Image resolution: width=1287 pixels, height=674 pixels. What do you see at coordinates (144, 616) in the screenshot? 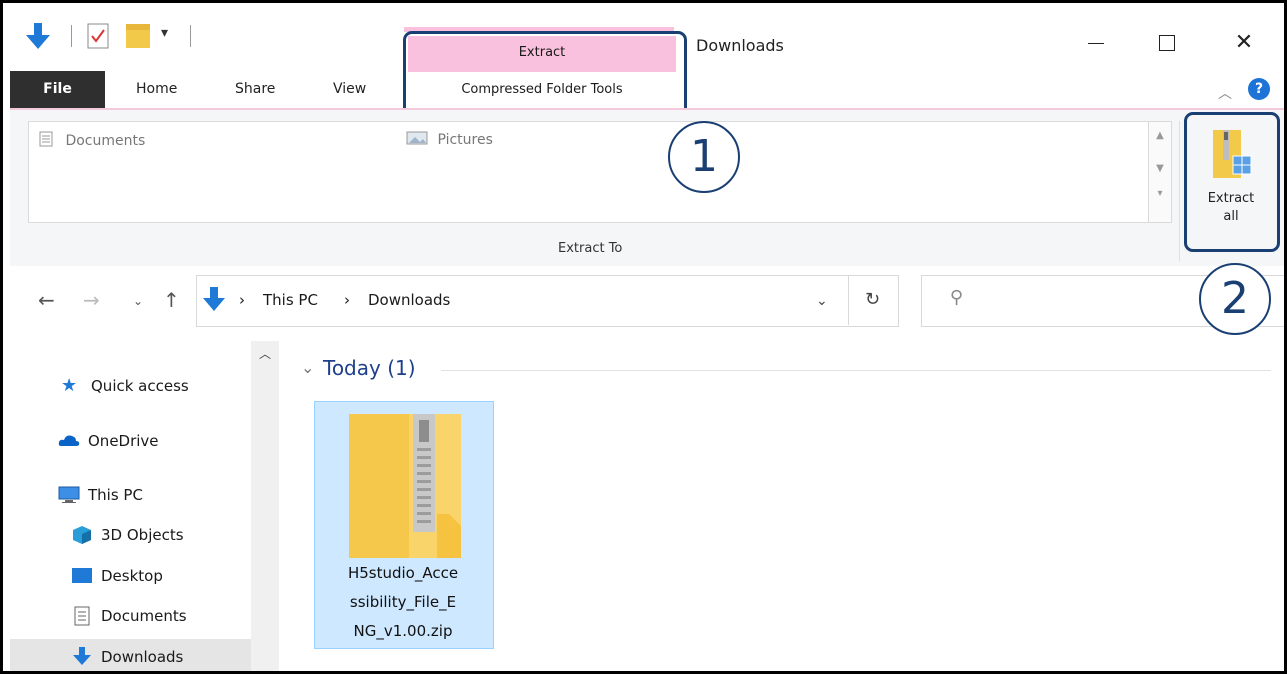
I see `sidebar-item-label: Documents` at bounding box center [144, 616].